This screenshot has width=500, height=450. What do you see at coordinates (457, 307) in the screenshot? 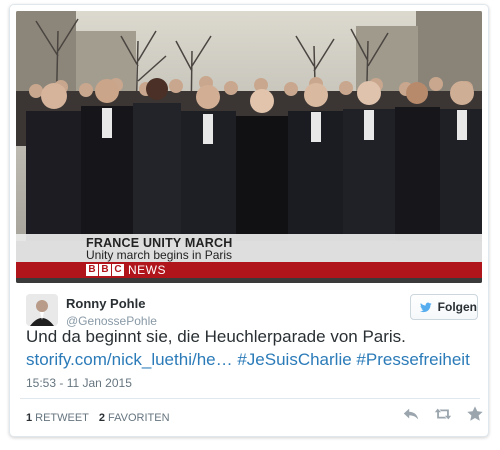
I see `follow-label: Folgen` at bounding box center [457, 307].